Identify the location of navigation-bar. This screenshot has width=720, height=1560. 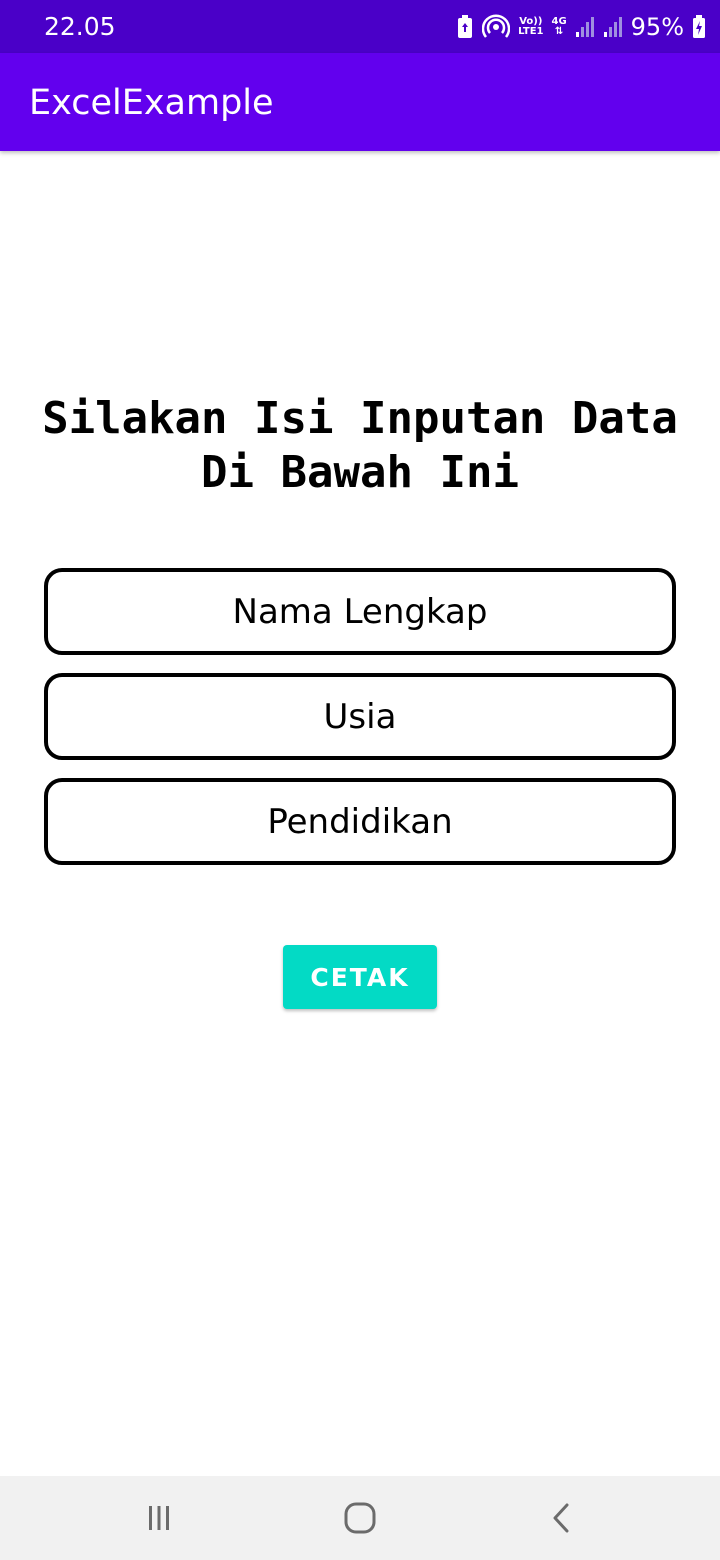
(360, 1518).